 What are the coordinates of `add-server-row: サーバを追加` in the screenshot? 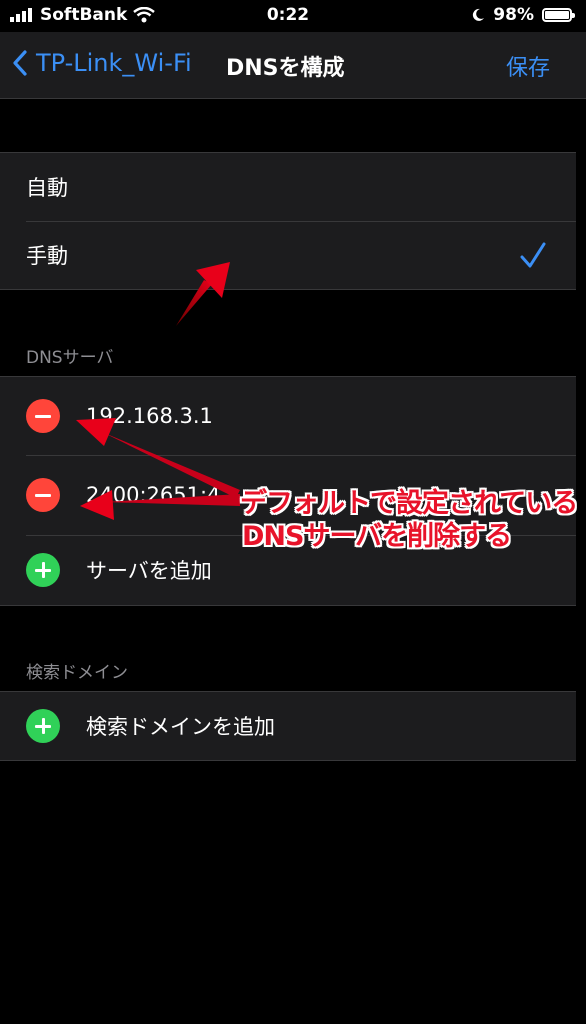 It's located at (288, 570).